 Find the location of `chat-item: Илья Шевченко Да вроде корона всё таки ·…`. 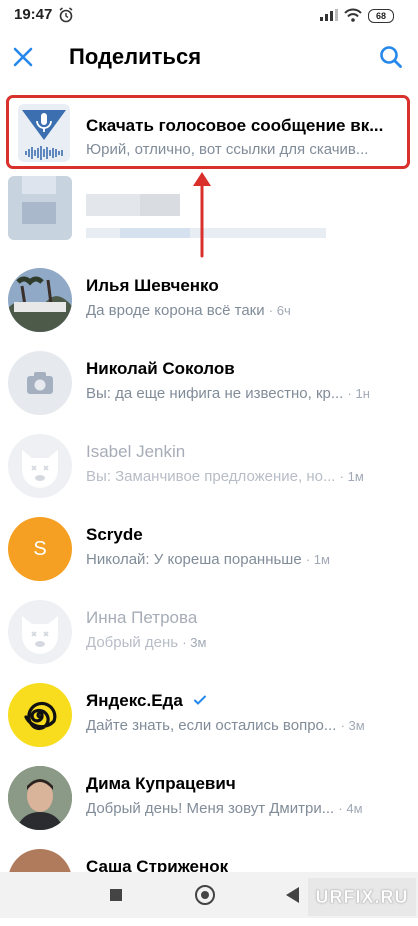

chat-item: Илья Шевченко Да вроде корона всё таки ·… is located at coordinates (209, 303).